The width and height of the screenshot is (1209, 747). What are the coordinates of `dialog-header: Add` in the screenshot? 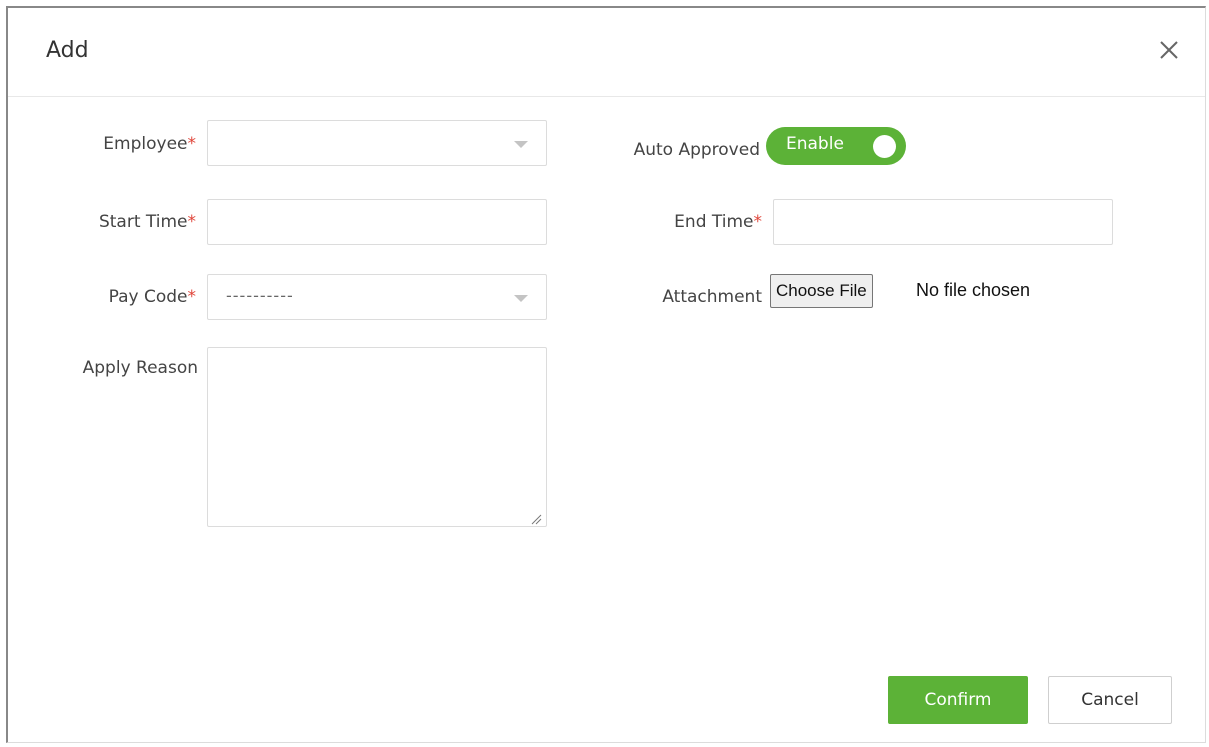 It's located at (606, 52).